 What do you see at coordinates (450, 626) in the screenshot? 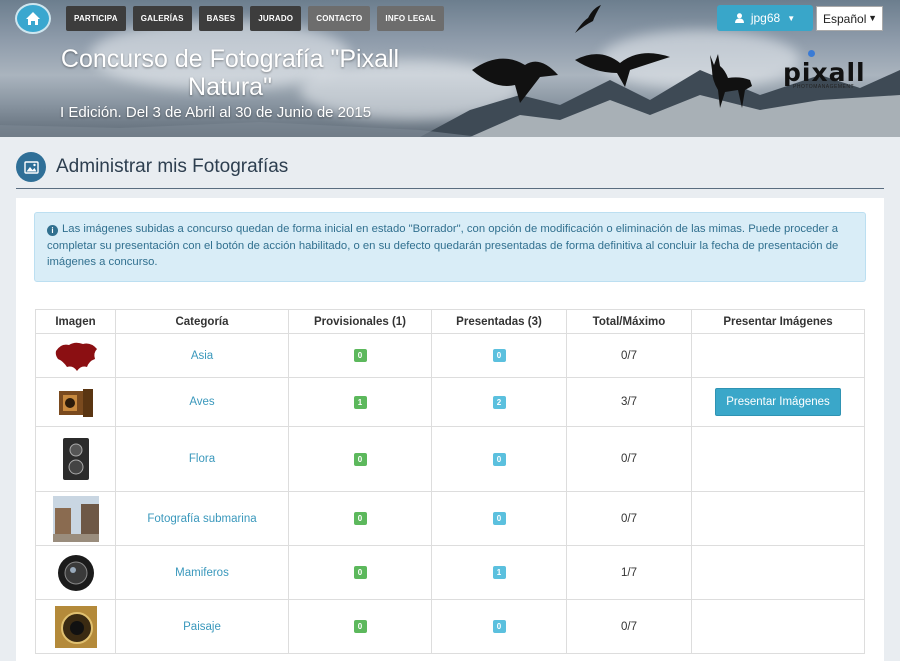
I see `table-row: Paisaje 0 0 0/7` at bounding box center [450, 626].